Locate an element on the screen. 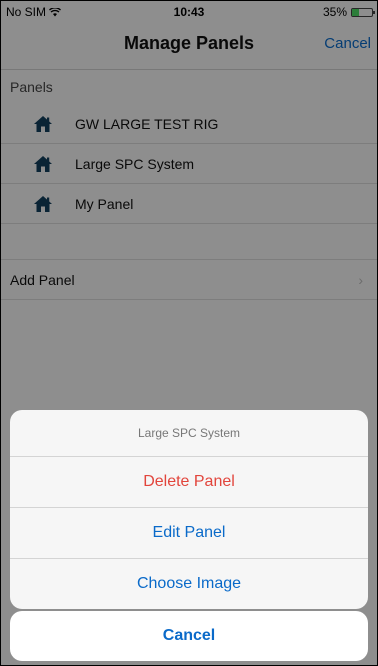  choose-image-button: Choose Image is located at coordinates (189, 584).